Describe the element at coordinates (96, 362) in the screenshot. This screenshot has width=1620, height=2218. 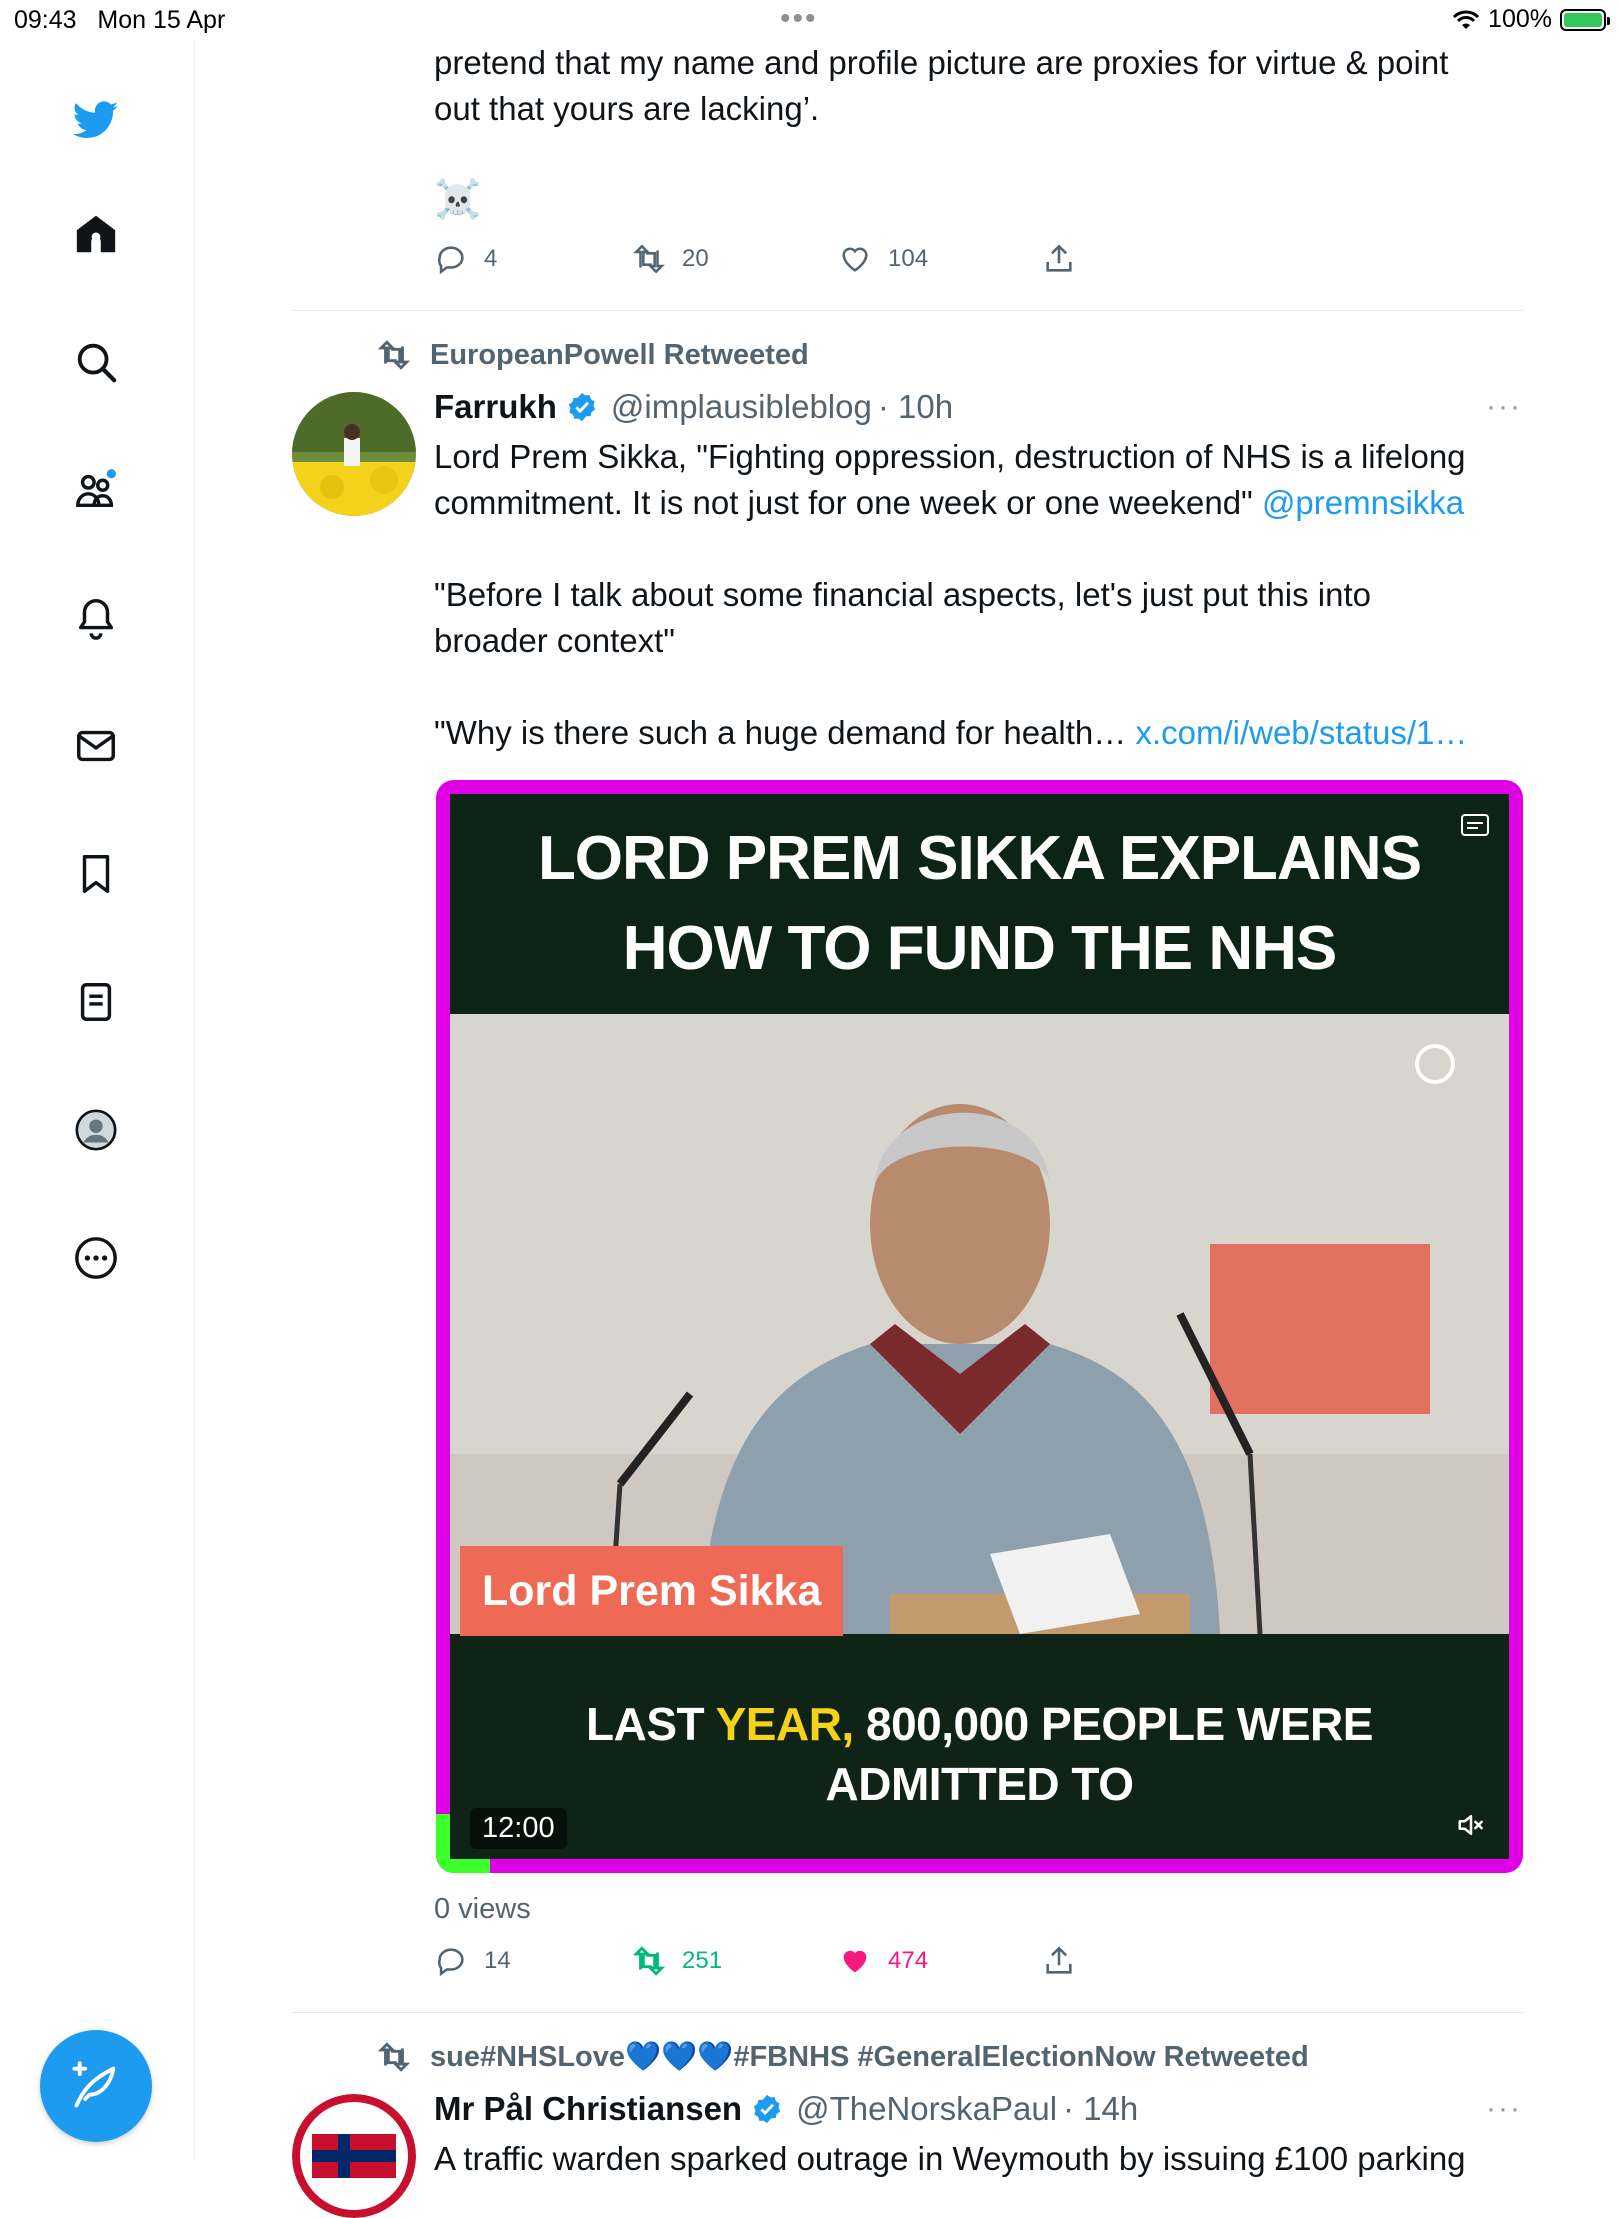
I see `search-icon` at that location.